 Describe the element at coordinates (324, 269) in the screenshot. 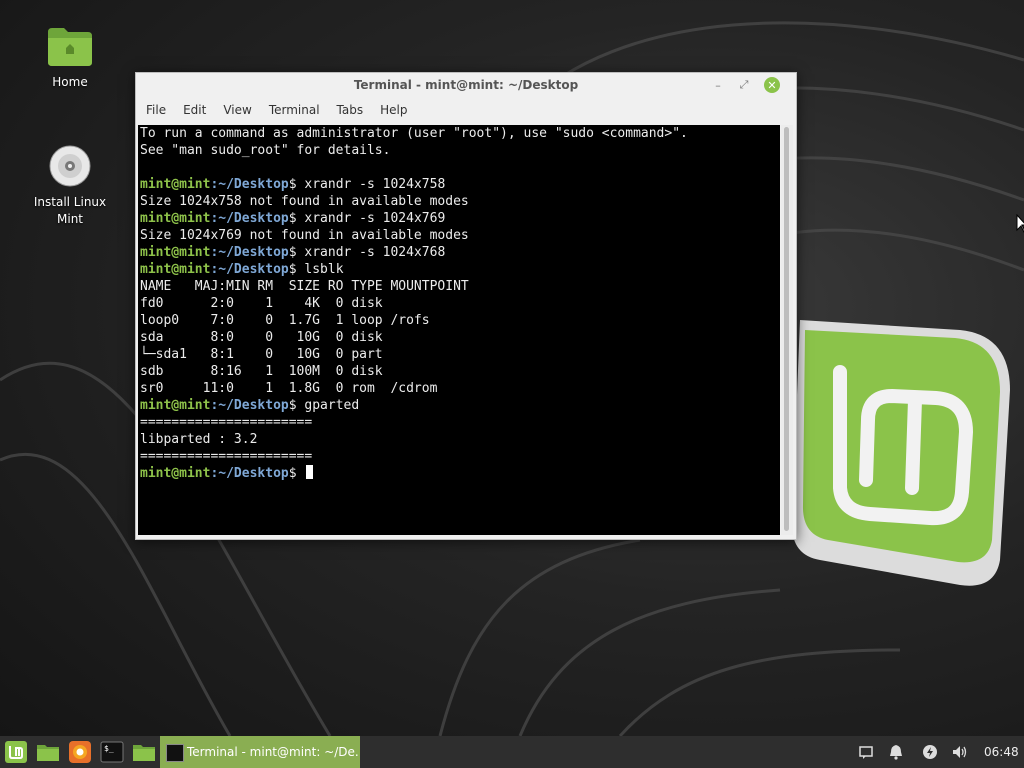

I see `command-text: lsblk` at that location.